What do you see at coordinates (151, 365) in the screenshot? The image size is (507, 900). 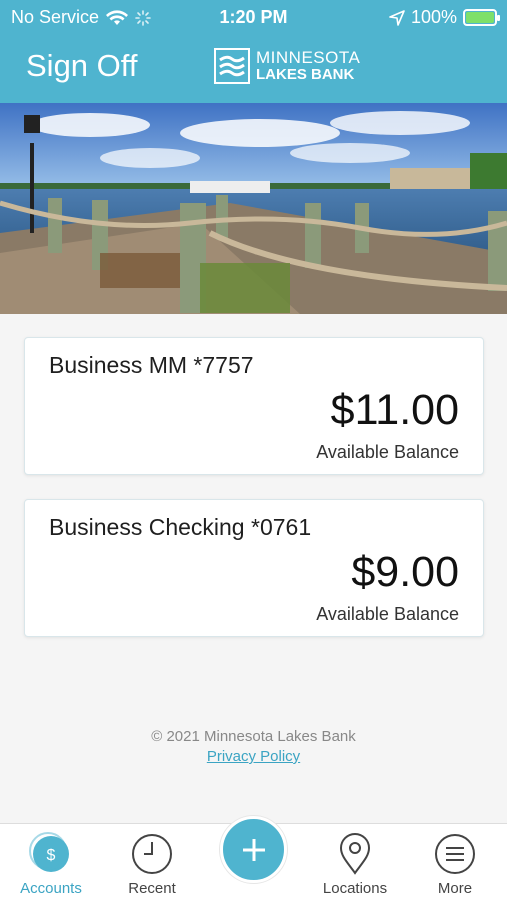 I see `account-name: Business MM *7757` at bounding box center [151, 365].